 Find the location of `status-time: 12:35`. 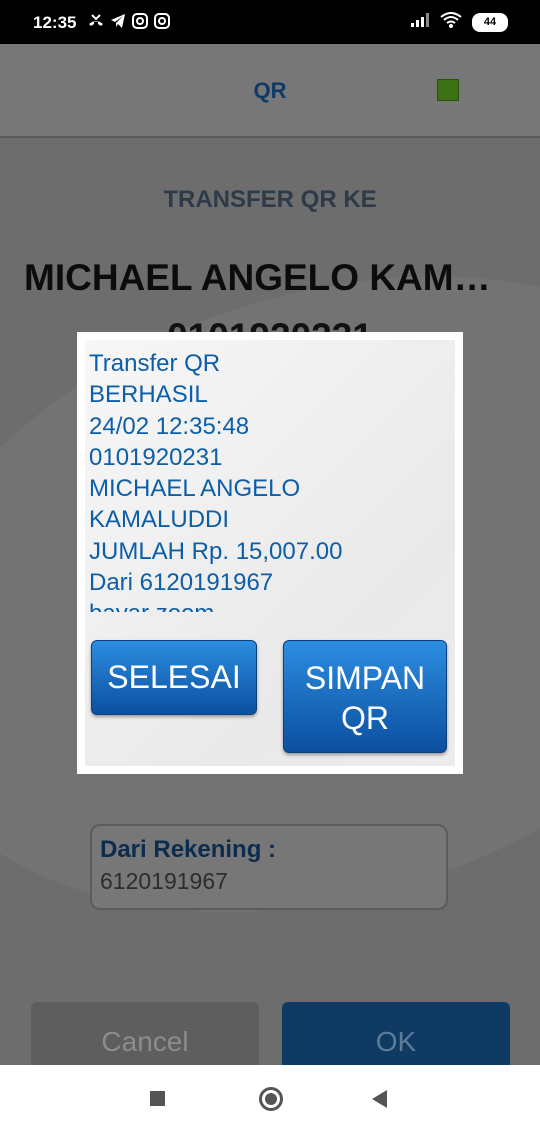

status-time: 12:35 is located at coordinates (55, 22).